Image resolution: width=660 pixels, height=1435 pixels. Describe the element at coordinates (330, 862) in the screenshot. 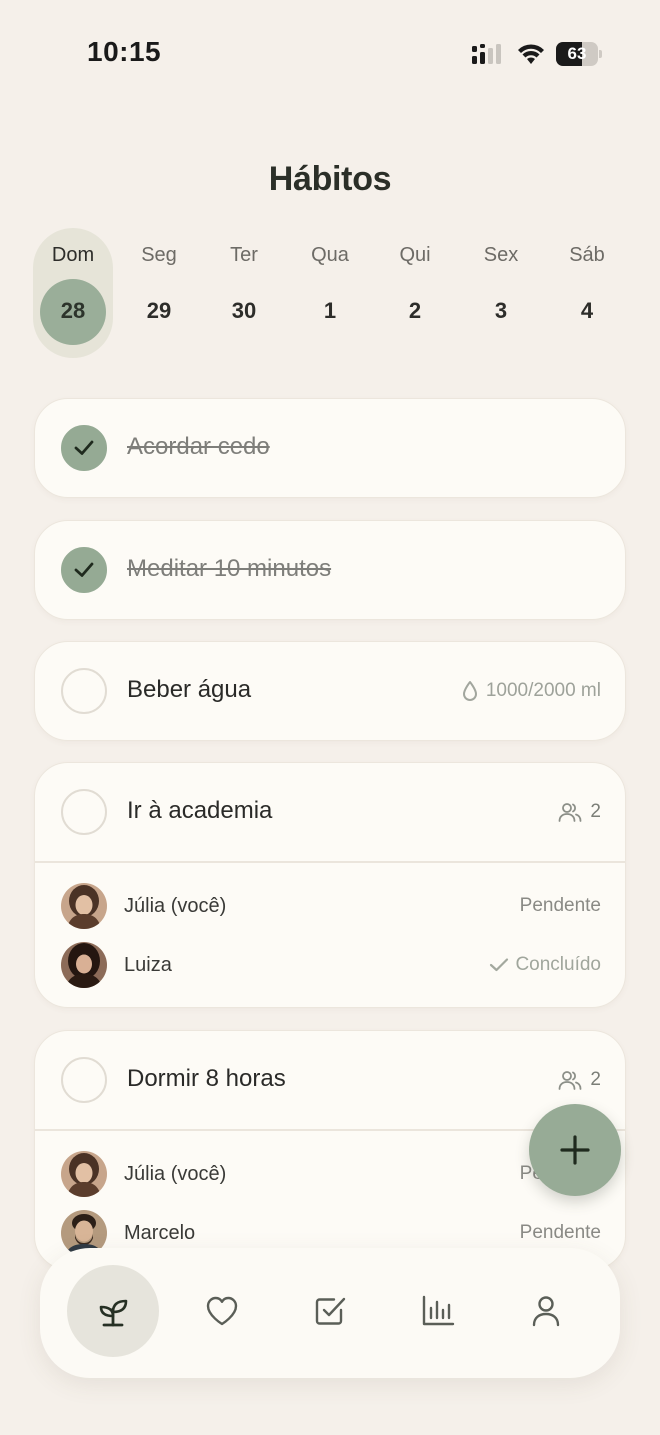

I see `divider` at that location.